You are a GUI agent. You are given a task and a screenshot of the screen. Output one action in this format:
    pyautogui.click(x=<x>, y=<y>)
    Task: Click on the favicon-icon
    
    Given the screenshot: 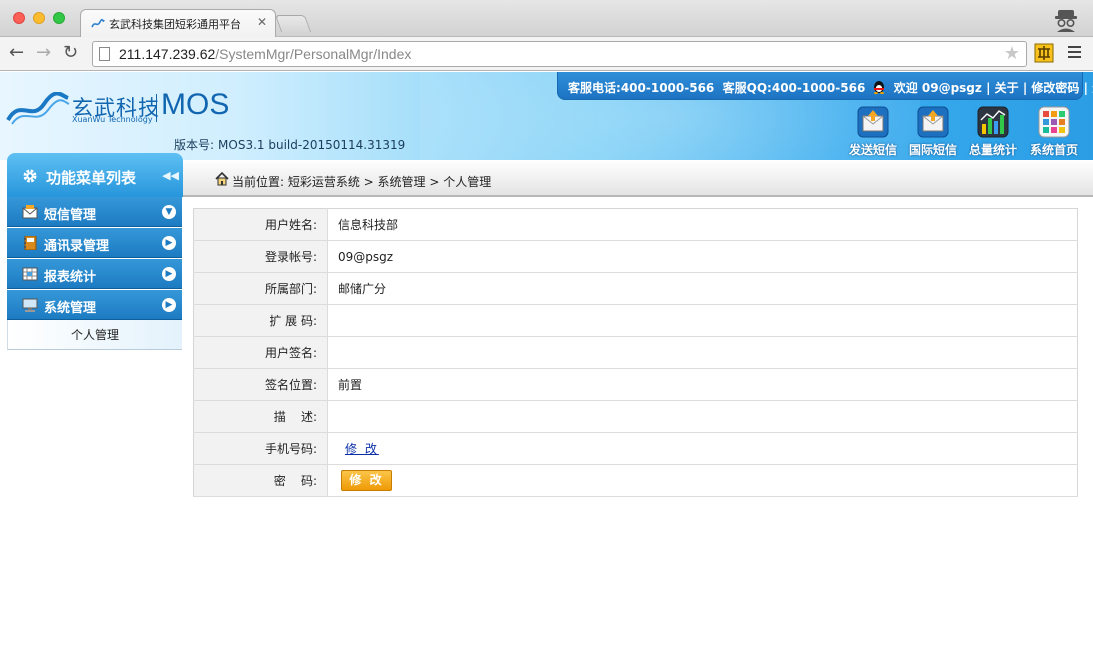 What is the action you would take?
    pyautogui.click(x=98, y=24)
    